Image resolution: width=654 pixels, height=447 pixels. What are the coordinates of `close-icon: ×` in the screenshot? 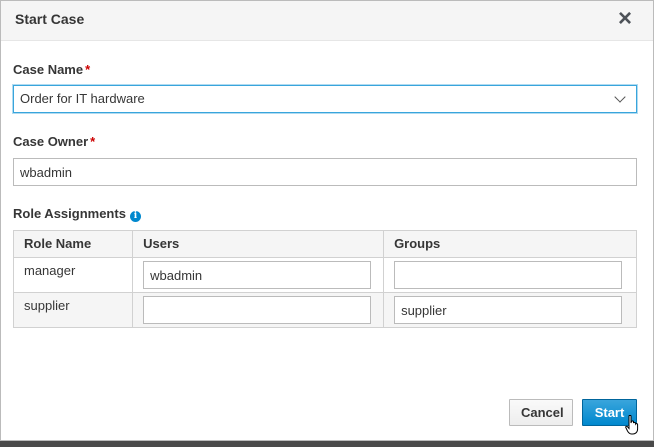 It's located at (625, 19).